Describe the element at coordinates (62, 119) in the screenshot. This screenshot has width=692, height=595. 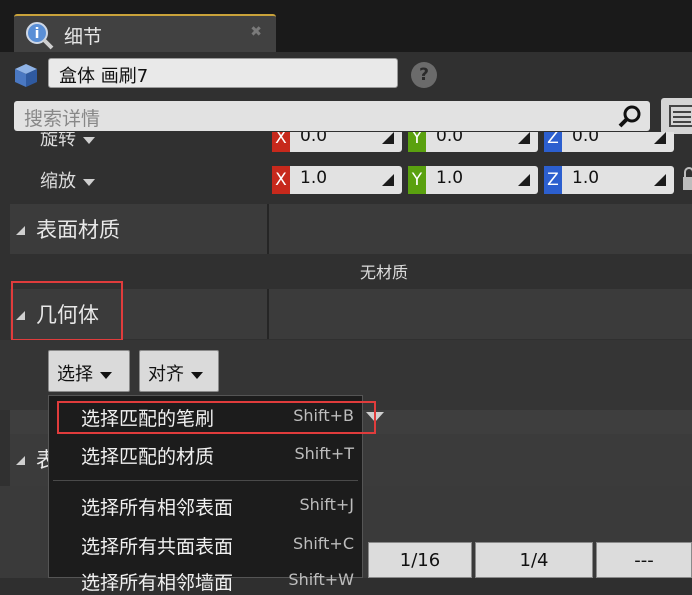
I see `search-placeholder: 搜索详情` at that location.